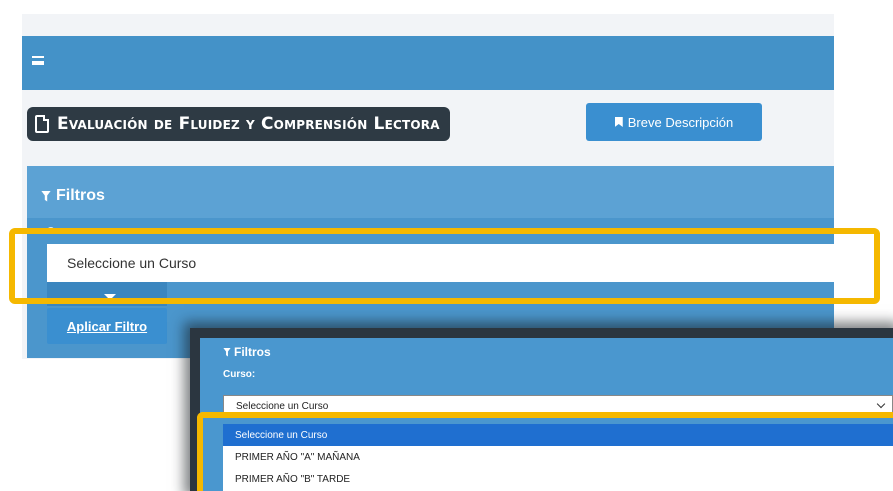 Image resolution: width=893 pixels, height=491 pixels. I want to click on breve-descripcion-button: Breve Descripción, so click(674, 122).